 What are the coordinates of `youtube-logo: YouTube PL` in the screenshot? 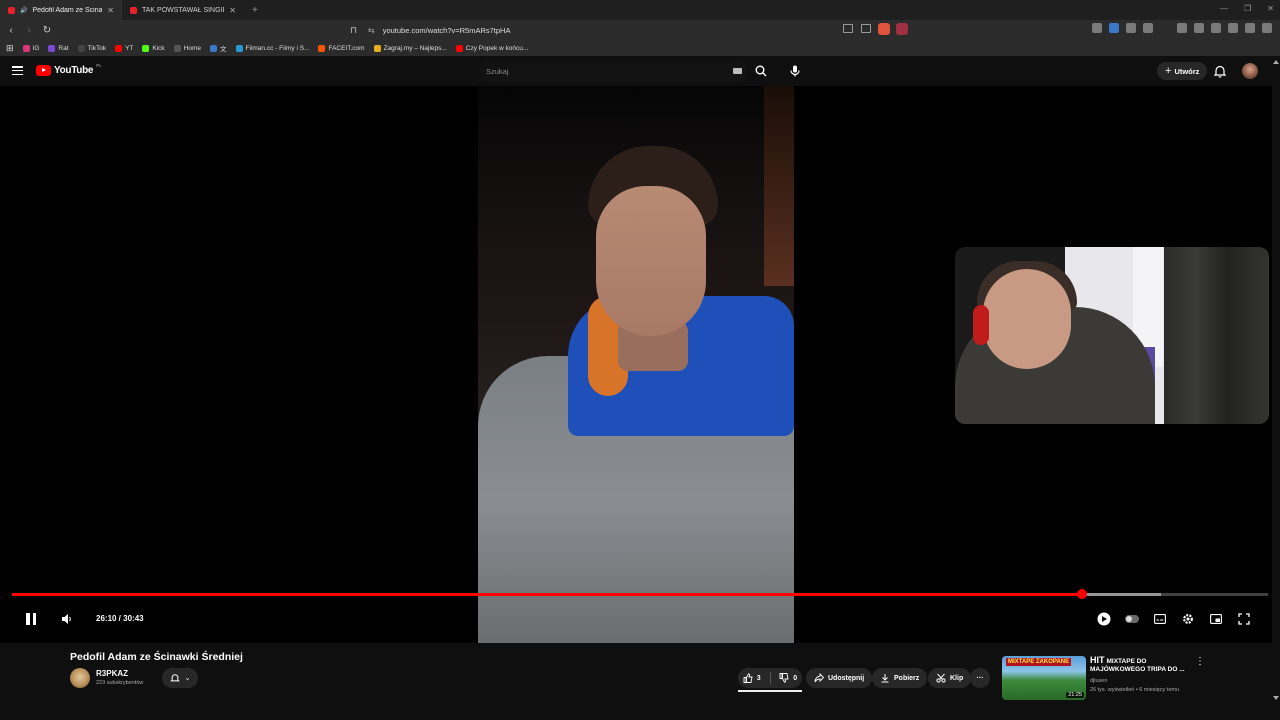 It's located at (69, 69).